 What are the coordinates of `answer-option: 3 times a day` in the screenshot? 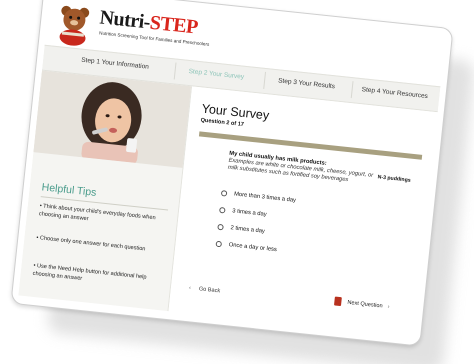 It's located at (243, 212).